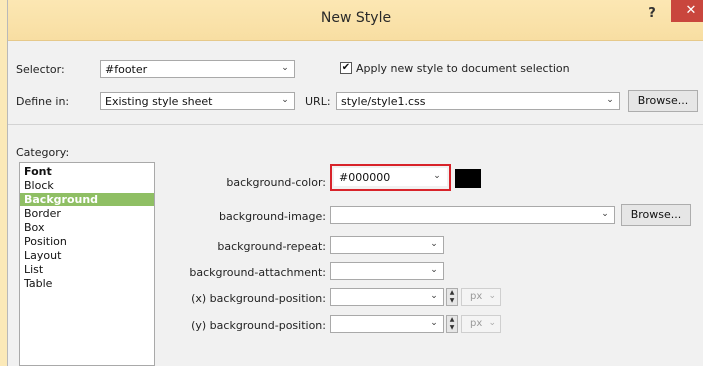 The width and height of the screenshot is (703, 366). I want to click on url-value: style/style1.css, so click(383, 101).